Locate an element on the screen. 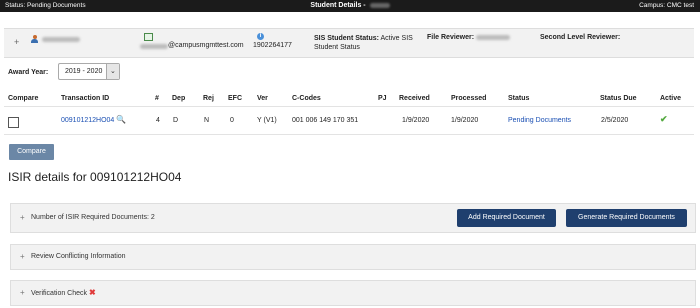 The width and height of the screenshot is (700, 308). required-documents-label: Number of ISIR Required Documents: 2 is located at coordinates (93, 217).